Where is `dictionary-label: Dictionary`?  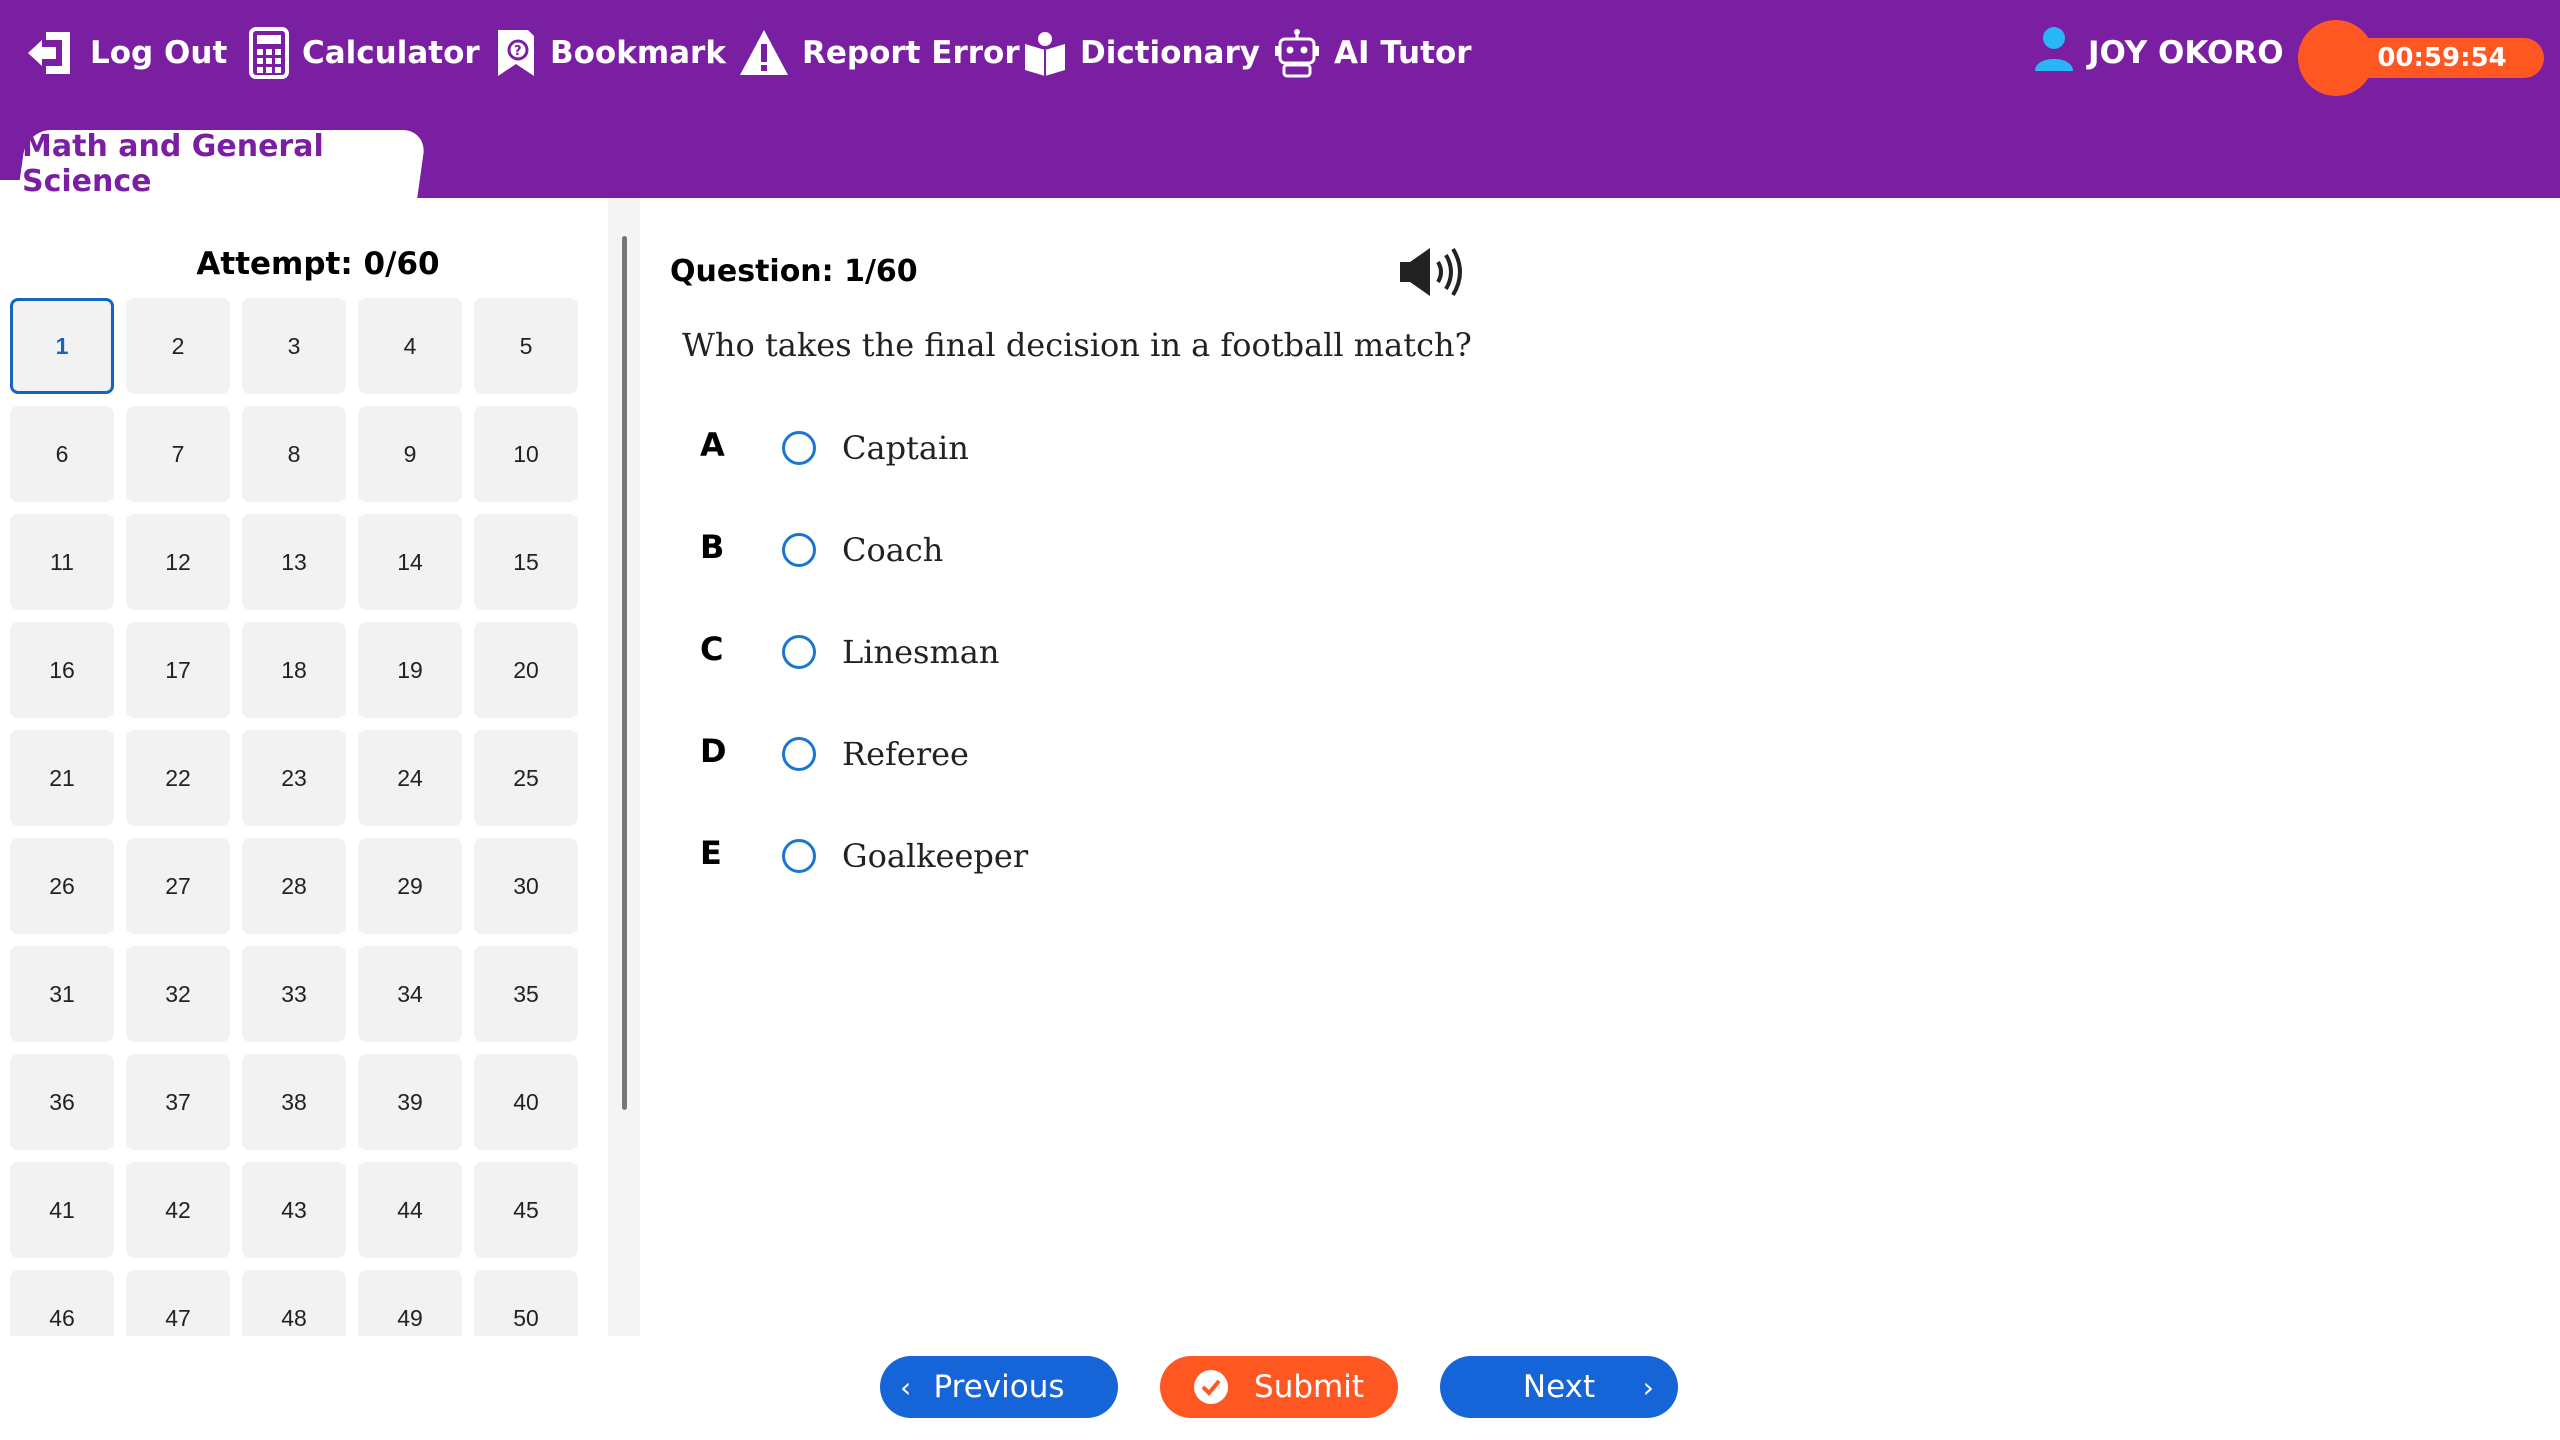
dictionary-label: Dictionary is located at coordinates (1170, 53).